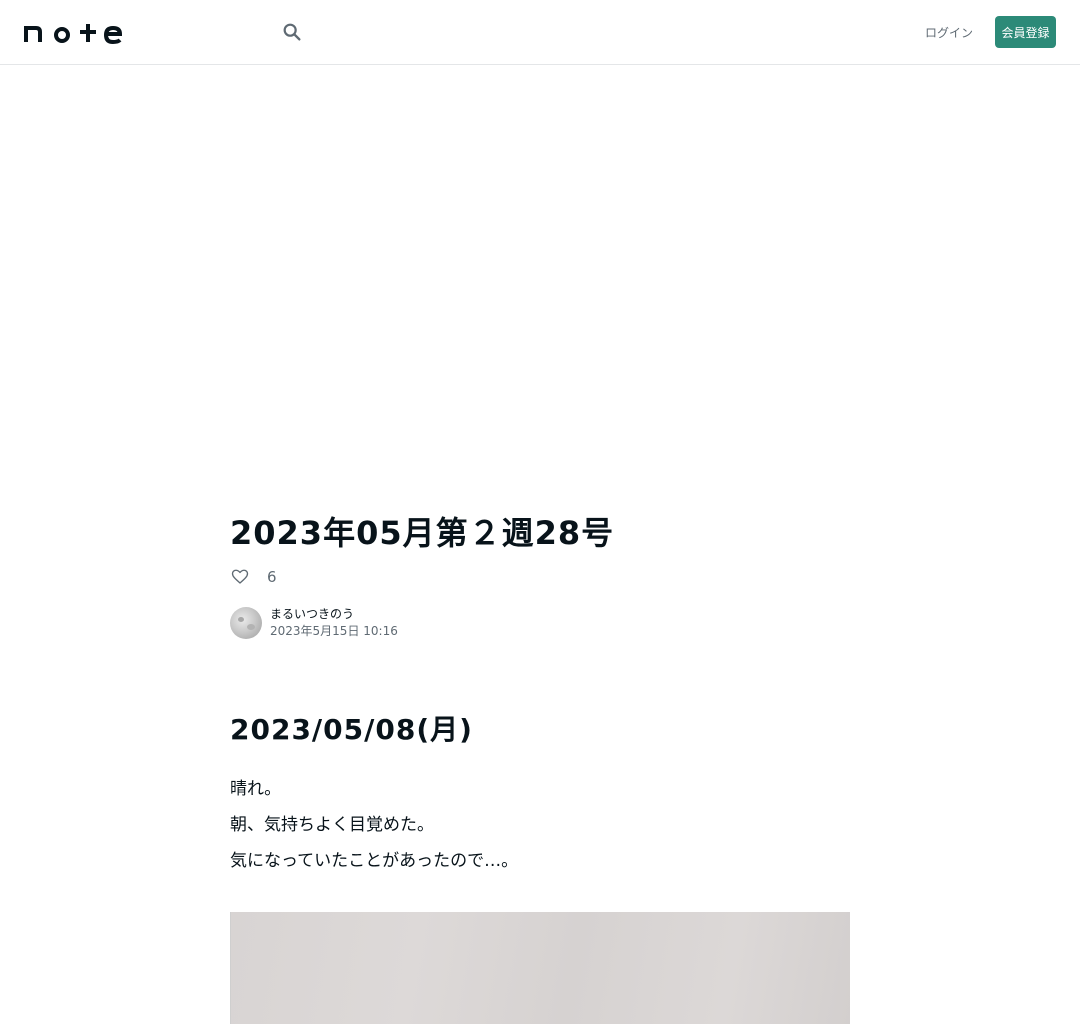 The height and width of the screenshot is (1024, 1080). I want to click on author-name: まるいつきのう, so click(334, 614).